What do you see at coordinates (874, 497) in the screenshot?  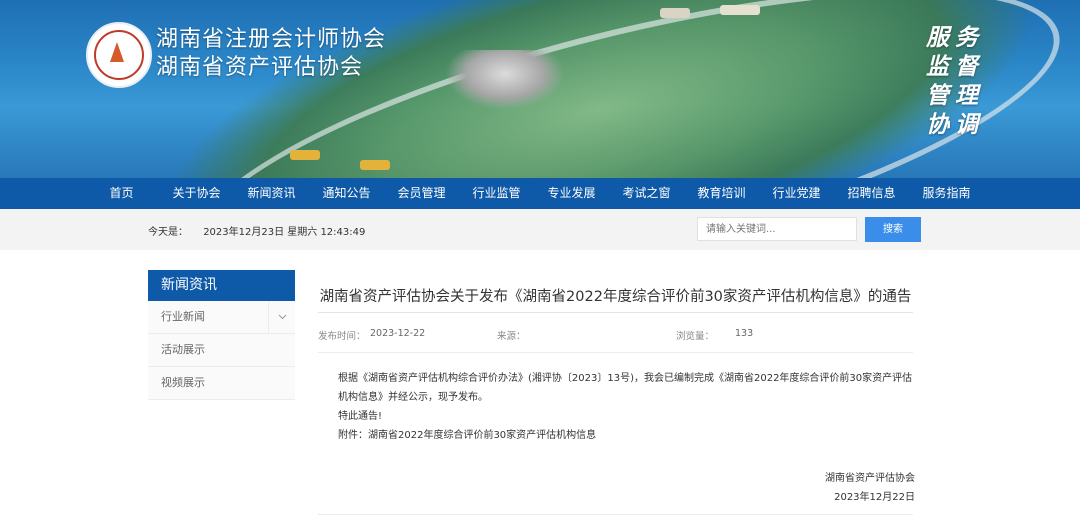 I see `sign-date: 2023年12月22日` at bounding box center [874, 497].